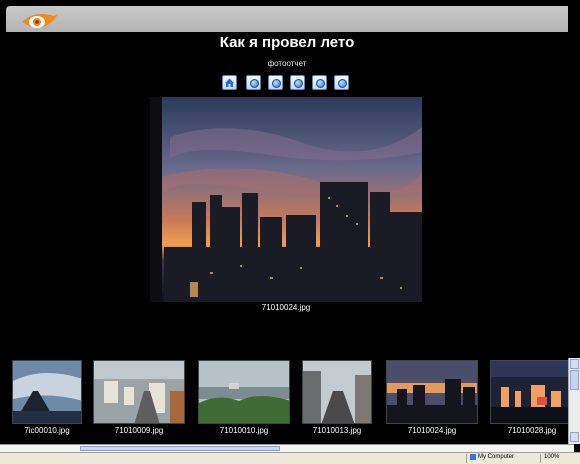 The image size is (580, 464). What do you see at coordinates (287, 19) in the screenshot?
I see `header-bar` at bounding box center [287, 19].